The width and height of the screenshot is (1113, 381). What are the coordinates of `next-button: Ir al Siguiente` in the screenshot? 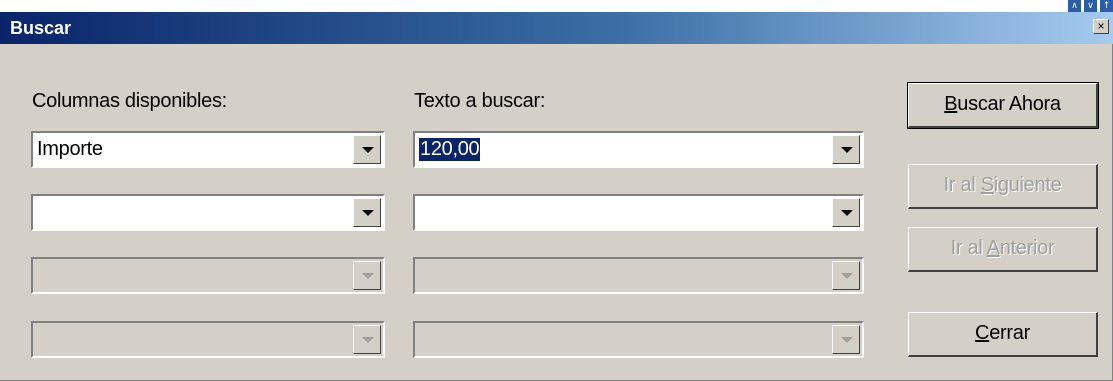 It's located at (1003, 186).